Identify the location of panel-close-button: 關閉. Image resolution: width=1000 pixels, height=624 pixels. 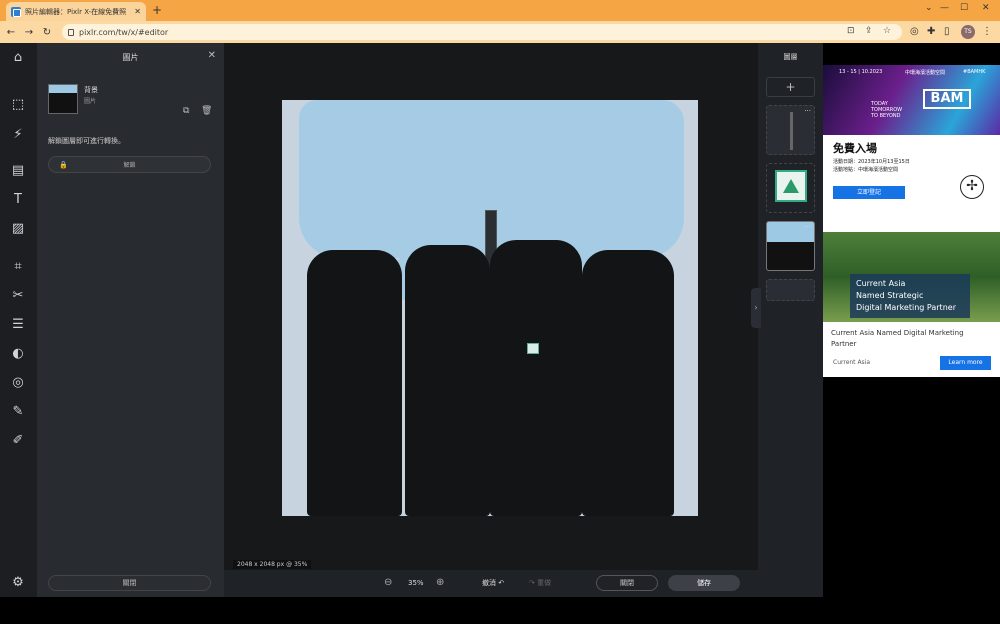
(129, 583).